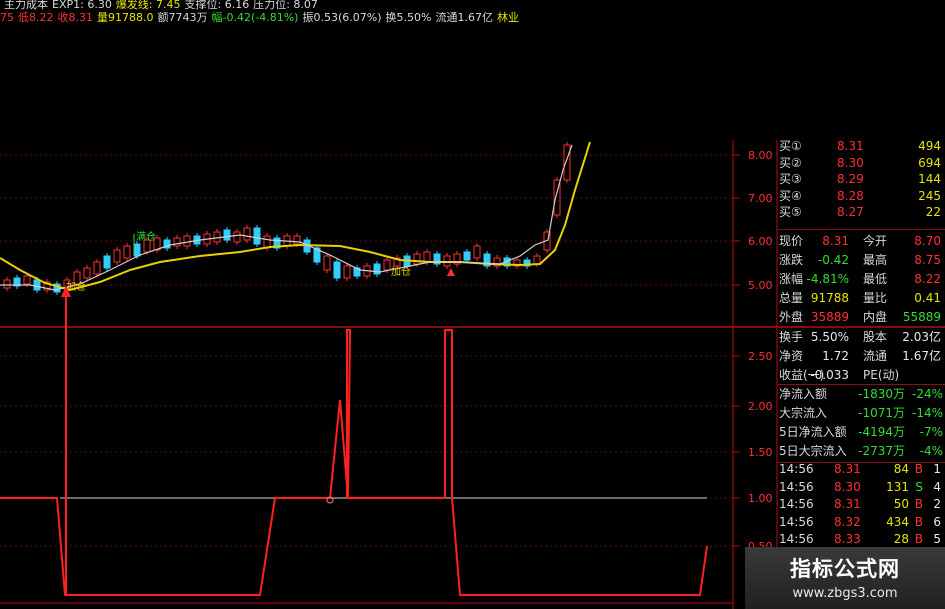 The height and width of the screenshot is (609, 945). I want to click on fund-label: PE(动), so click(881, 375).